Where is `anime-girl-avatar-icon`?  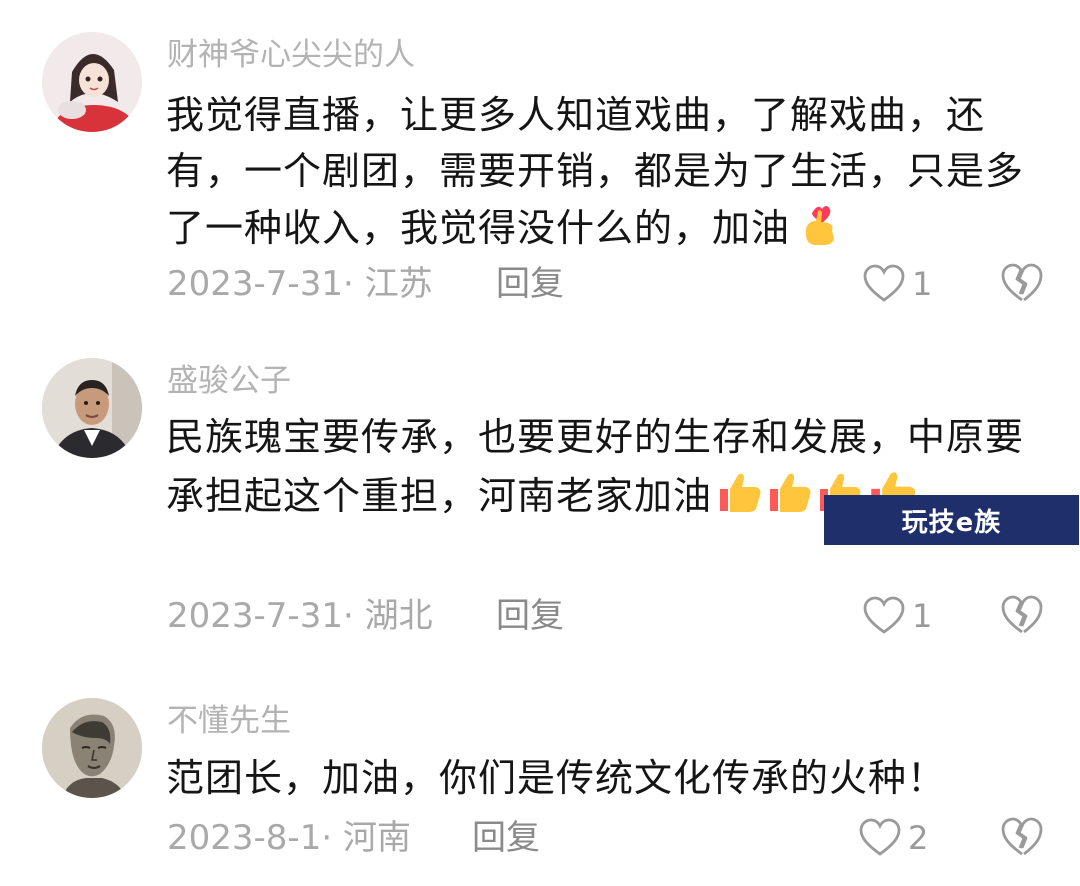
anime-girl-avatar-icon is located at coordinates (92, 82).